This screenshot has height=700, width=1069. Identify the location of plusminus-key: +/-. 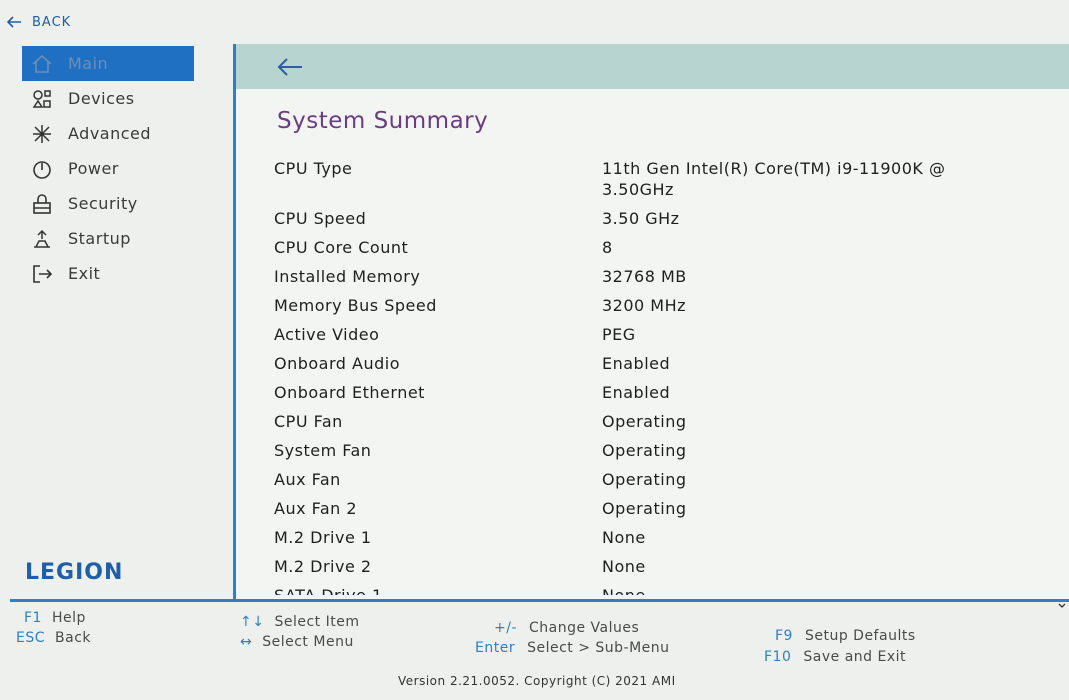
(505, 628).